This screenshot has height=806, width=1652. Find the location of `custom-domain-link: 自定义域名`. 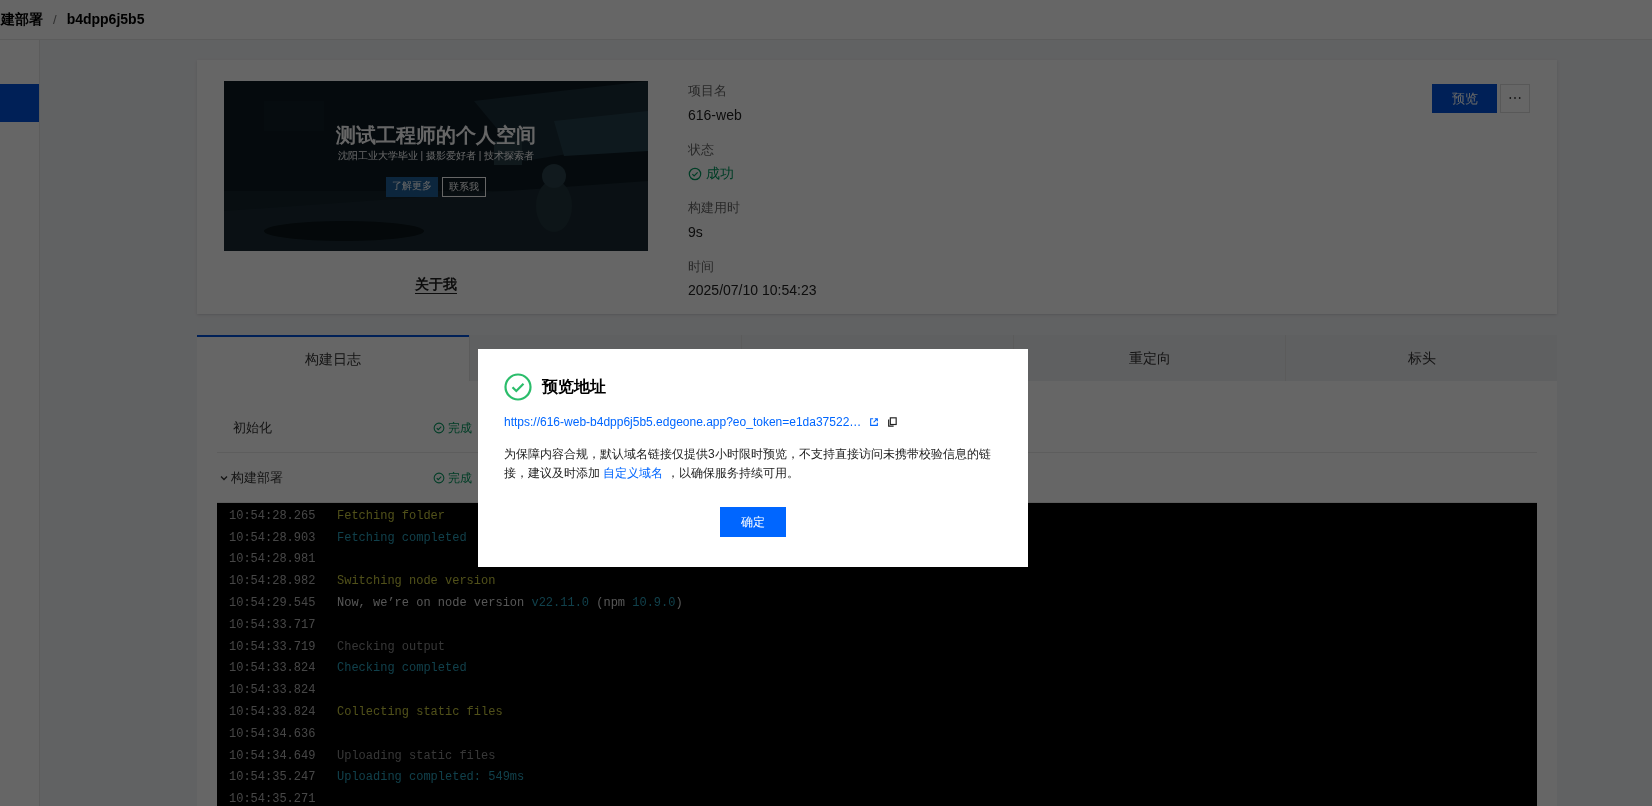

custom-domain-link: 自定义域名 is located at coordinates (633, 473).